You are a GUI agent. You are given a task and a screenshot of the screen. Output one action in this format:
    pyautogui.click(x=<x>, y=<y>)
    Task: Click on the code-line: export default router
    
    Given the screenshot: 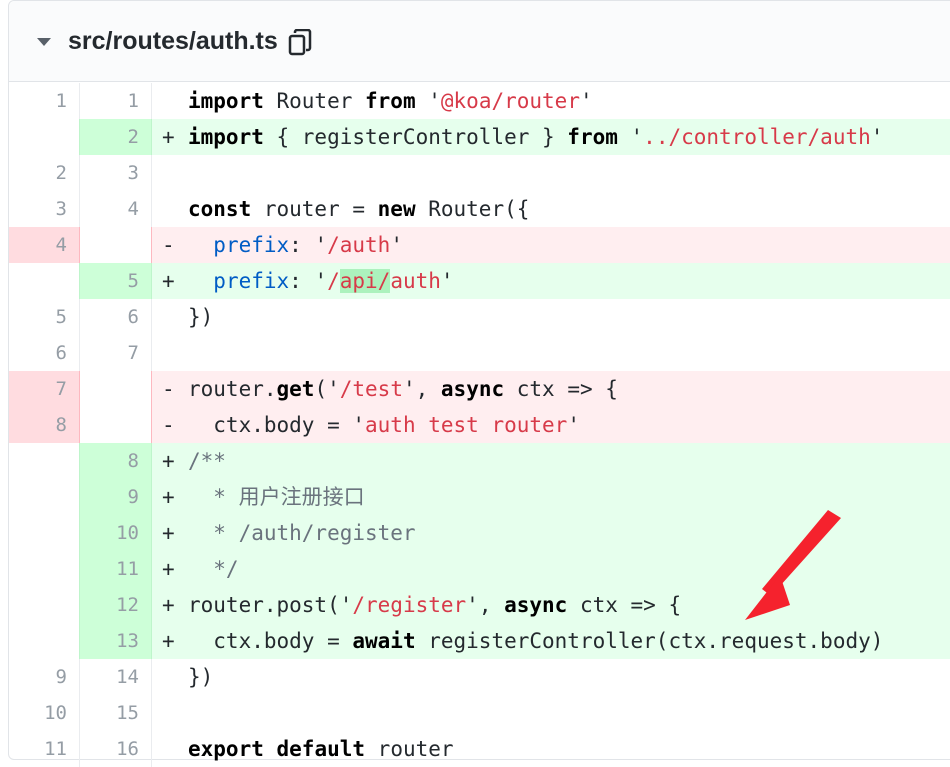 What is the action you would take?
    pyautogui.click(x=551, y=749)
    